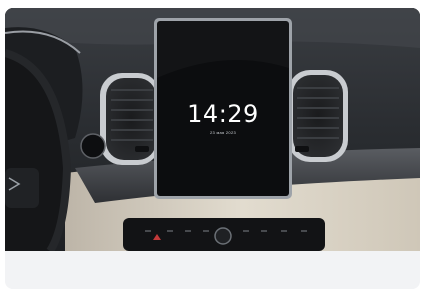 This screenshot has width=425, height=291. What do you see at coordinates (223, 114) in the screenshot?
I see `clock-time: 14:29` at bounding box center [223, 114].